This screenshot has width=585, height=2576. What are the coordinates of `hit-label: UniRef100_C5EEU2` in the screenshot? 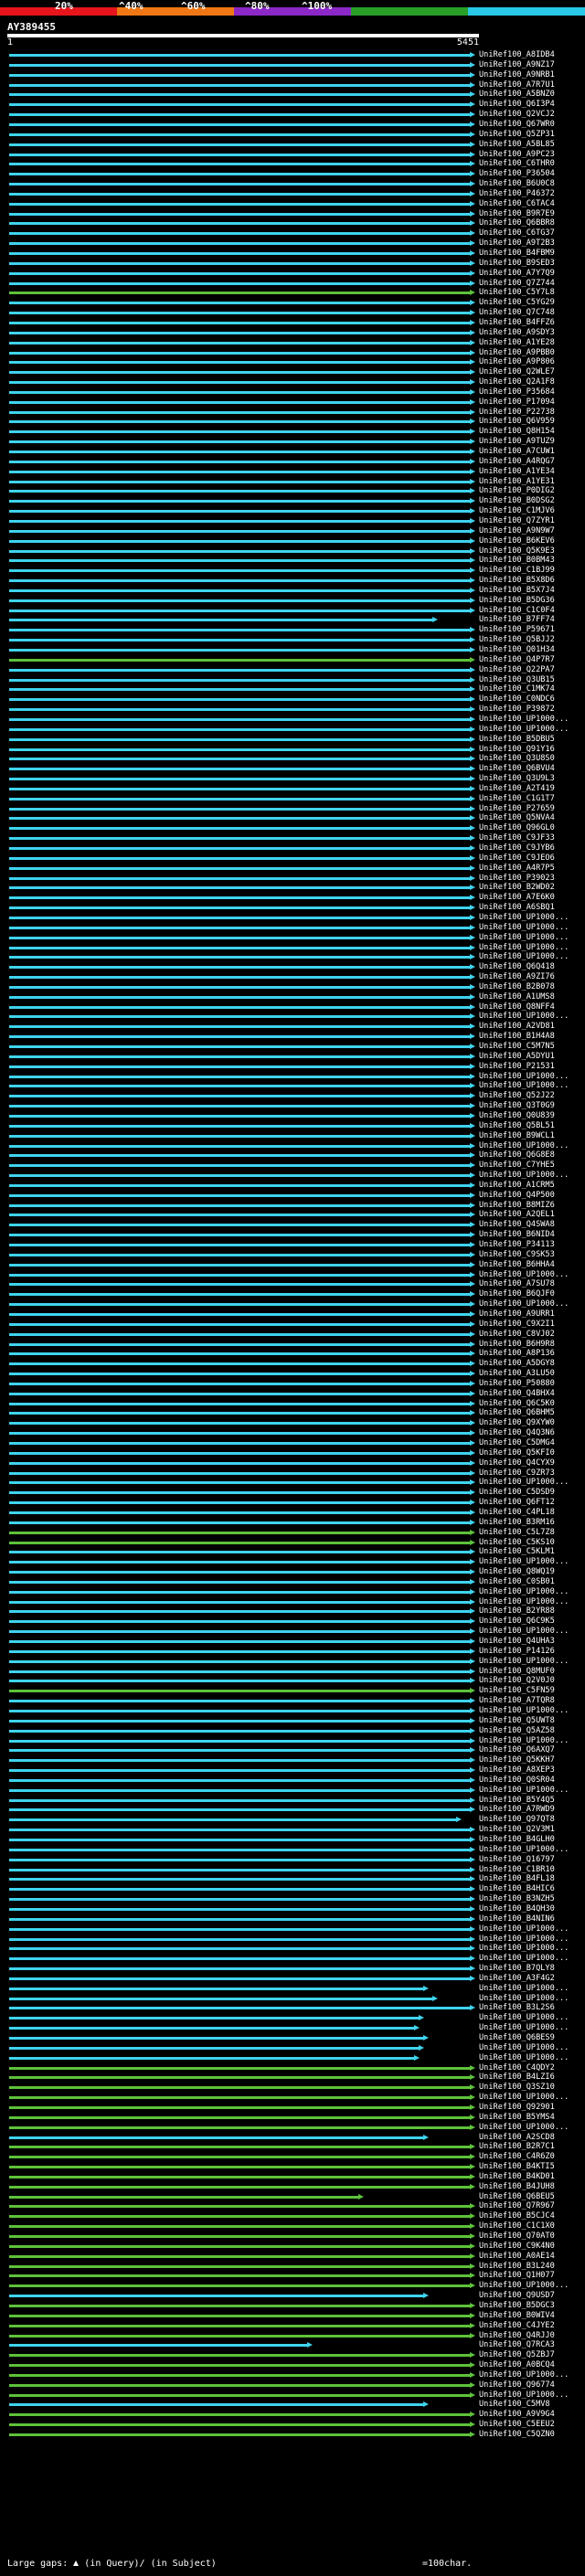 It's located at (517, 2425).